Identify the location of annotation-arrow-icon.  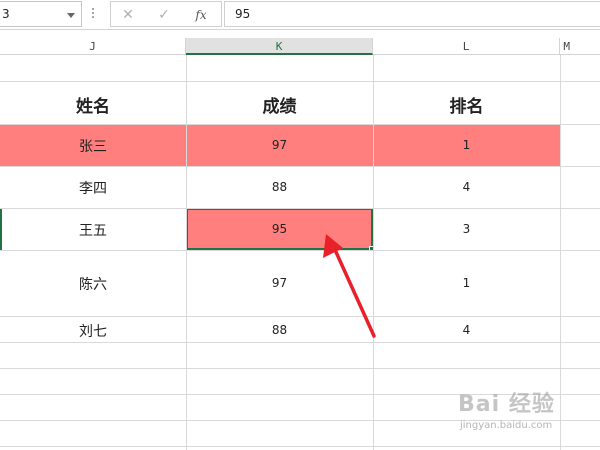
(349, 286).